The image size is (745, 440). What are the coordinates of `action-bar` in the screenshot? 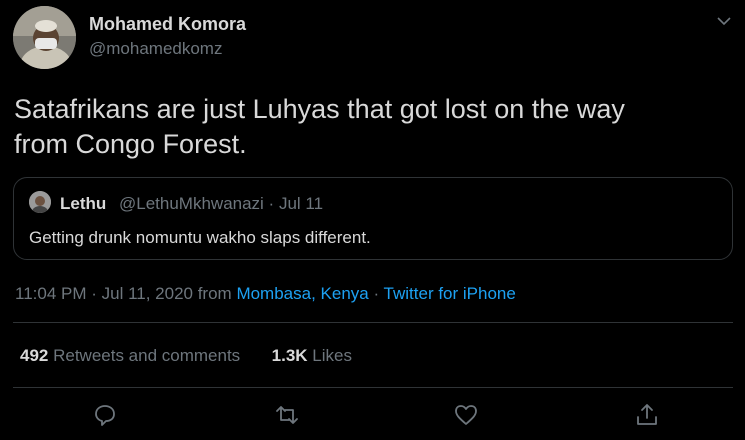 It's located at (372, 415).